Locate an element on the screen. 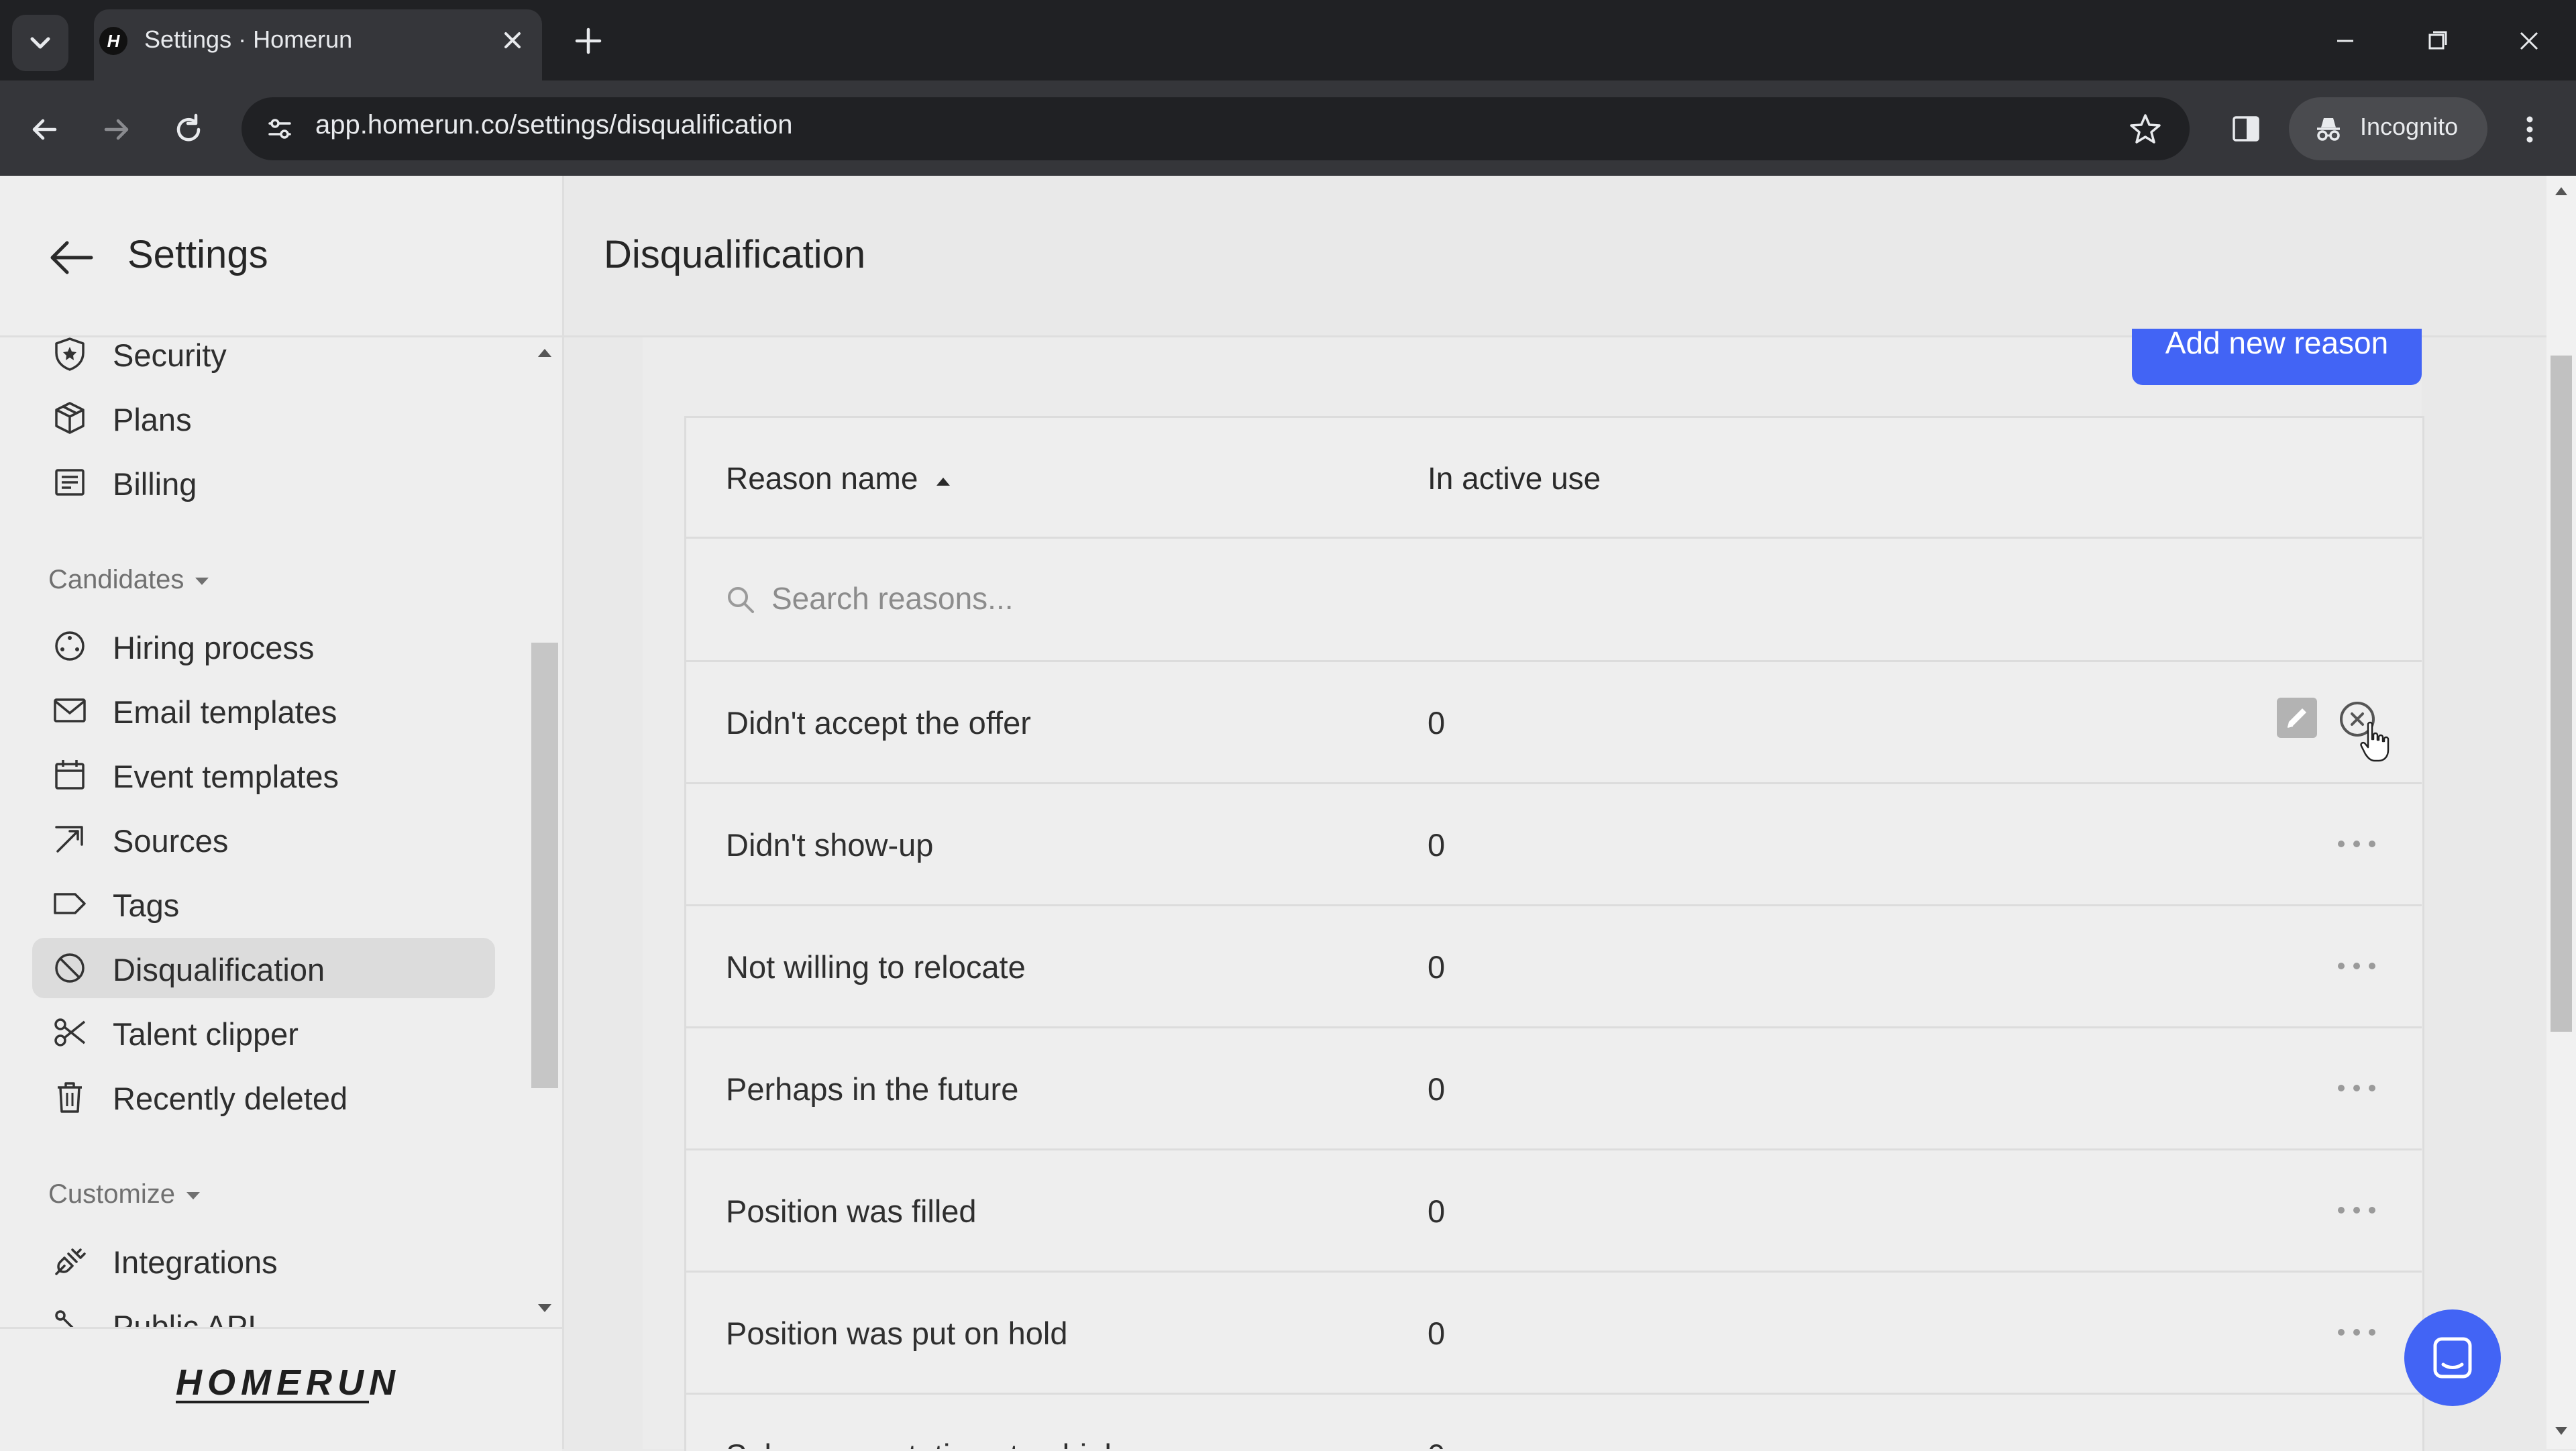 This screenshot has height=1451, width=2576. process-icon is located at coordinates (70, 646).